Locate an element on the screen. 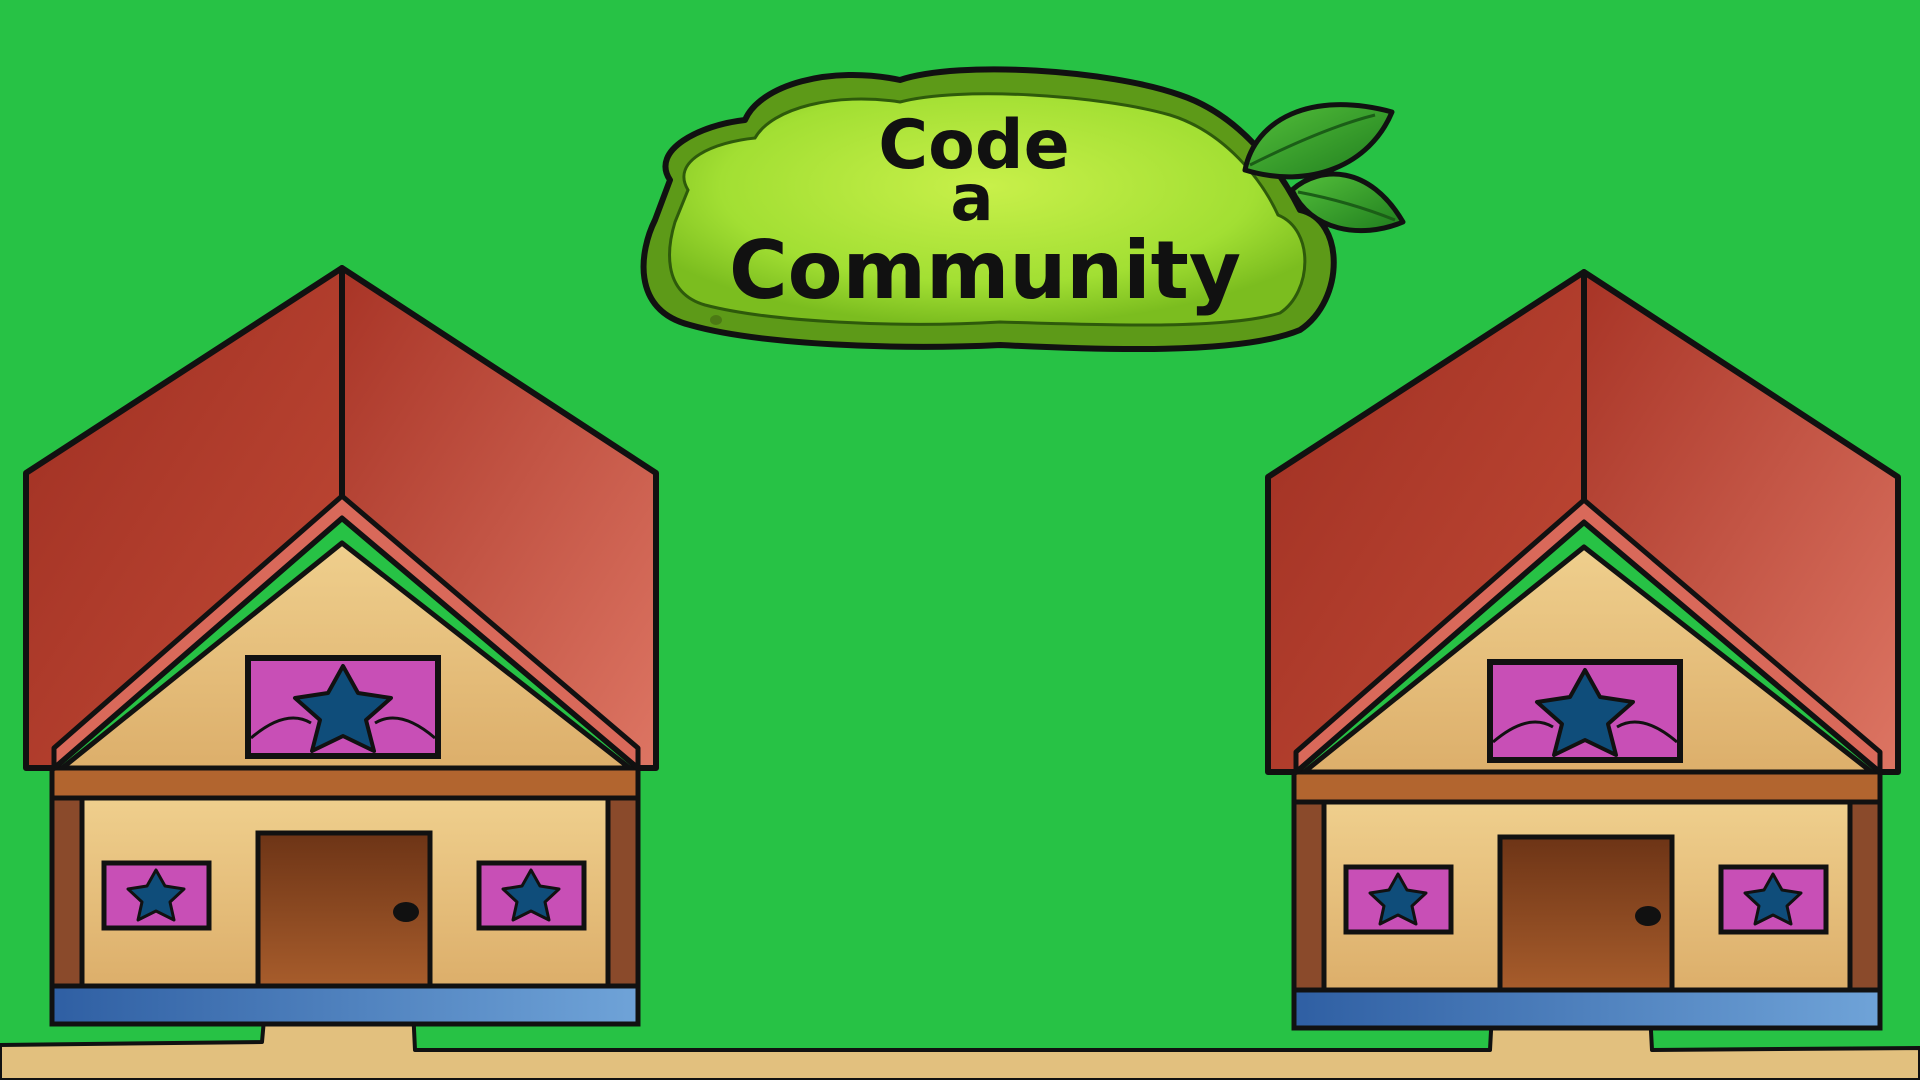 The width and height of the screenshot is (1920, 1080). title-sign: Code a Community is located at coordinates (1023, 209).